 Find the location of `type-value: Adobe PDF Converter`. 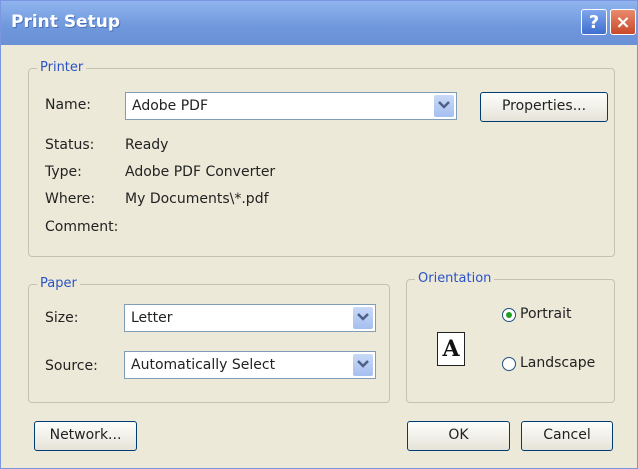

type-value: Adobe PDF Converter is located at coordinates (200, 172).